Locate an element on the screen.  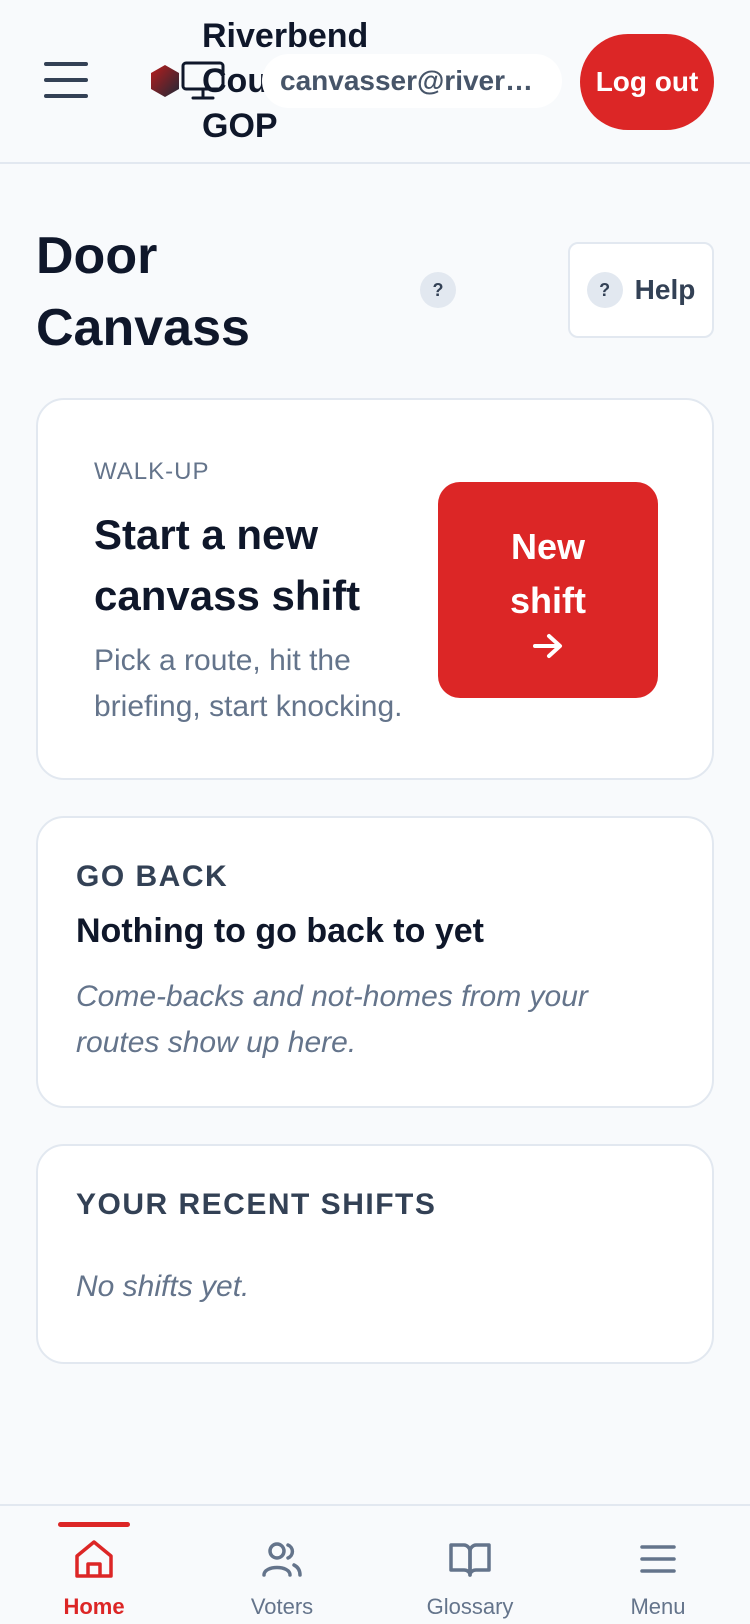
nav-item-menu: Menu is located at coordinates (657, 1565).